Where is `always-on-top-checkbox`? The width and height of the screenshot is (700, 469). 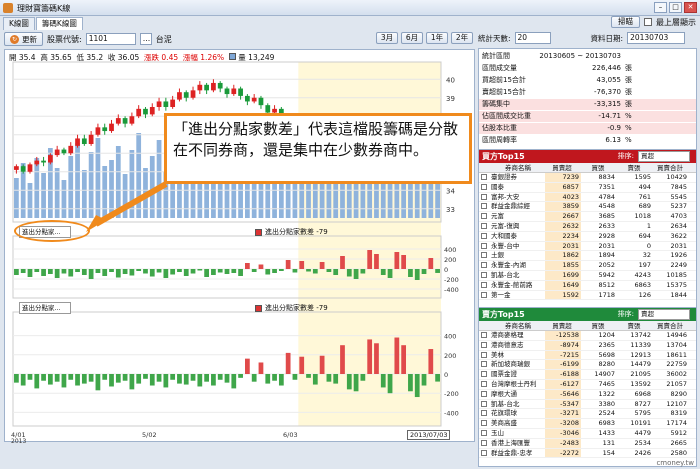 always-on-top-checkbox is located at coordinates (648, 22).